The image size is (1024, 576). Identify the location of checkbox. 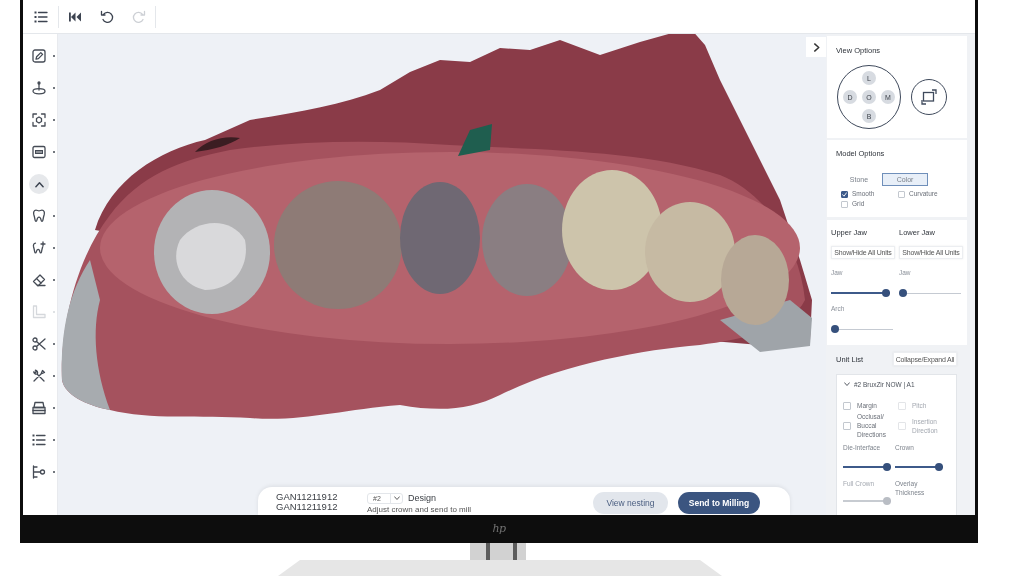
(844, 194).